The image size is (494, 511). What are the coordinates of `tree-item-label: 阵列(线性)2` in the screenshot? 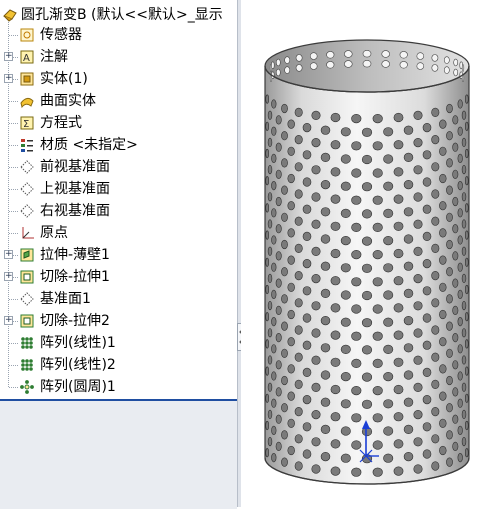 It's located at (78, 365).